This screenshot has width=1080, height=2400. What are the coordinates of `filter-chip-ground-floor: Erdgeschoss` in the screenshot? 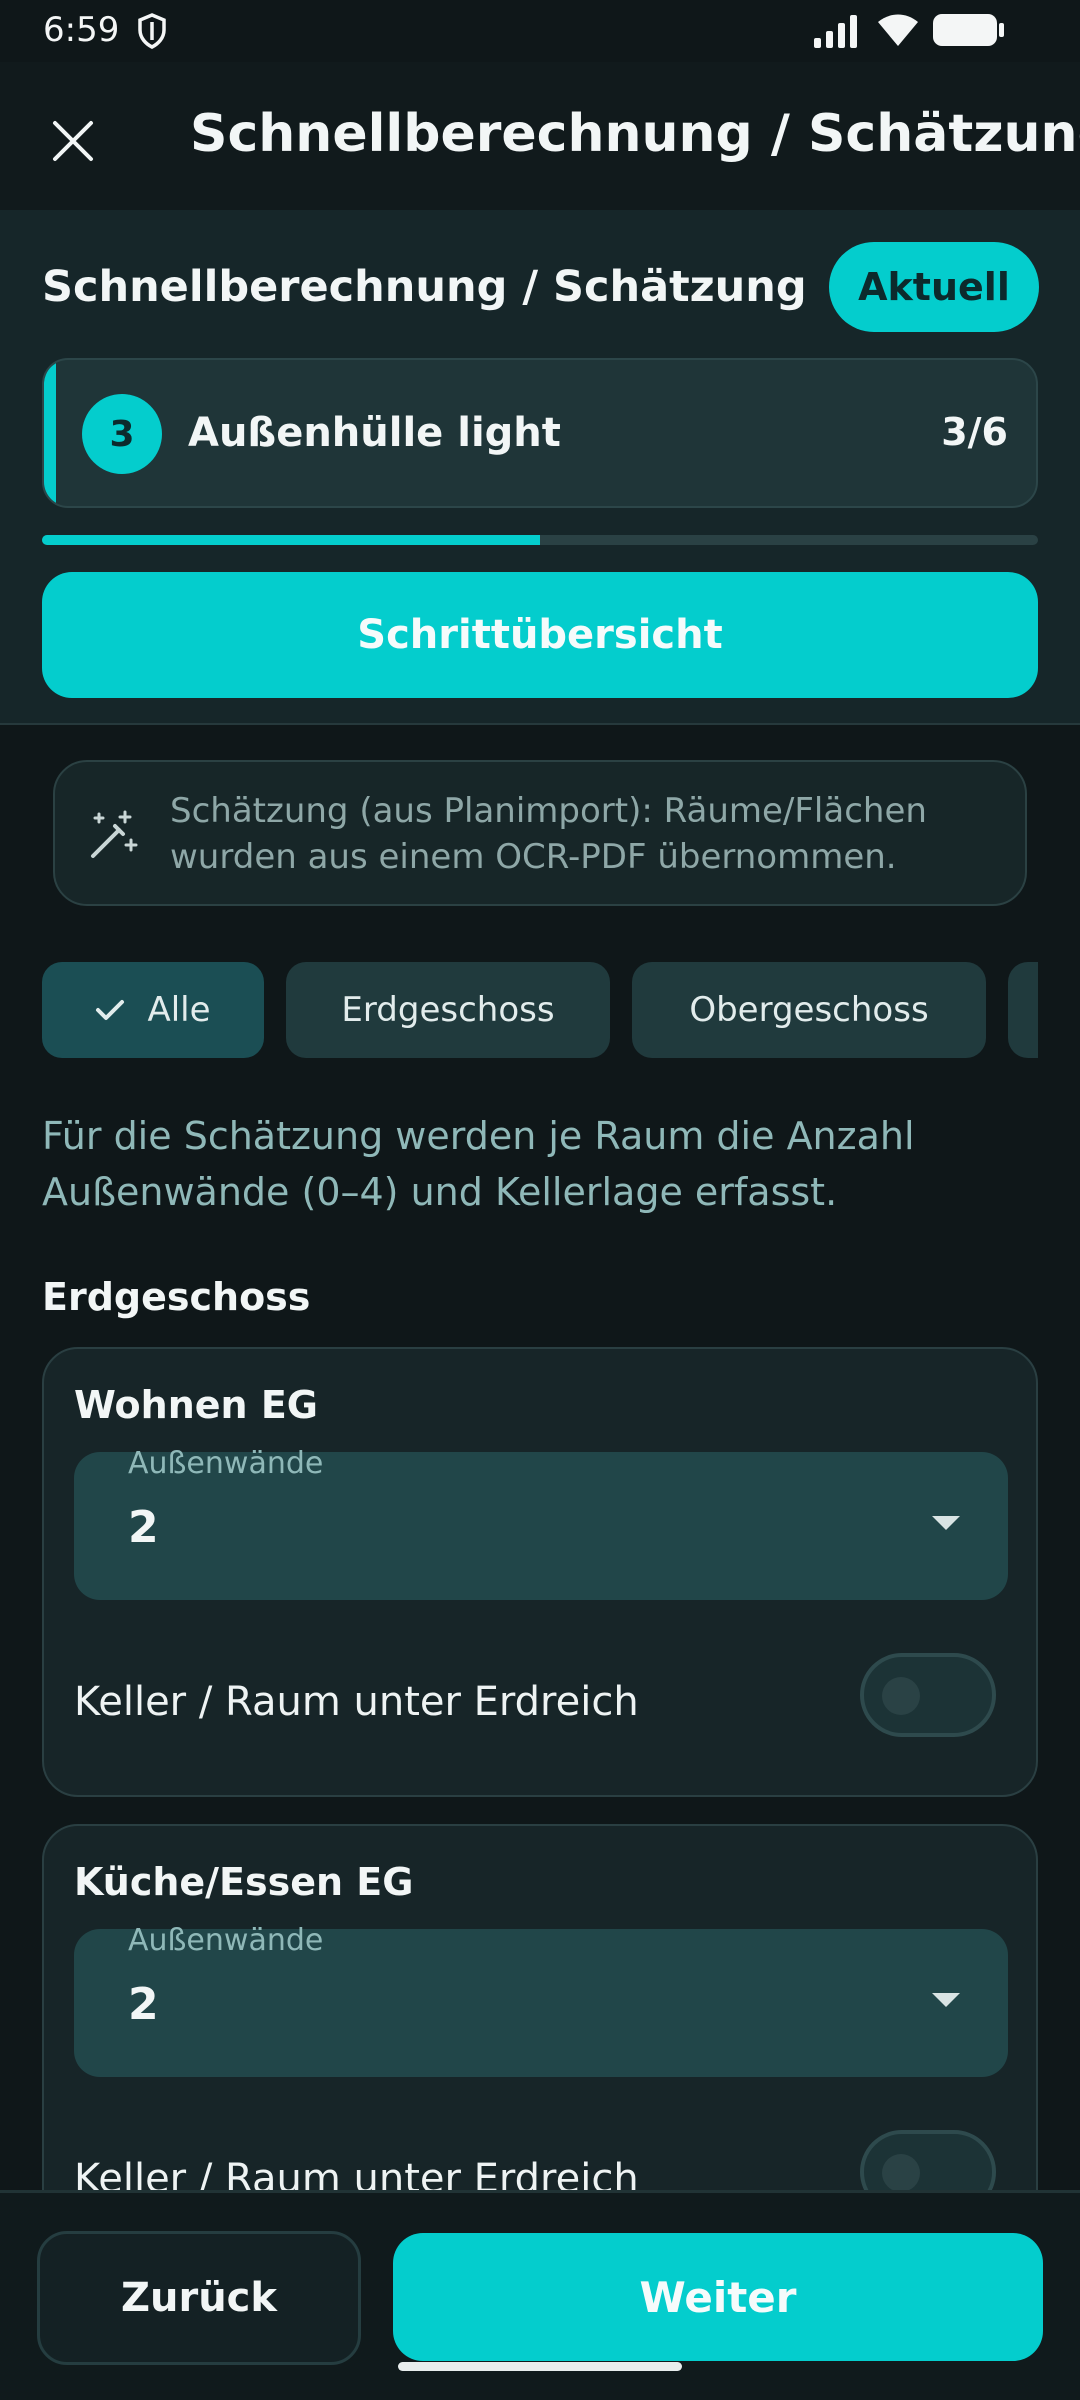 It's located at (448, 1010).